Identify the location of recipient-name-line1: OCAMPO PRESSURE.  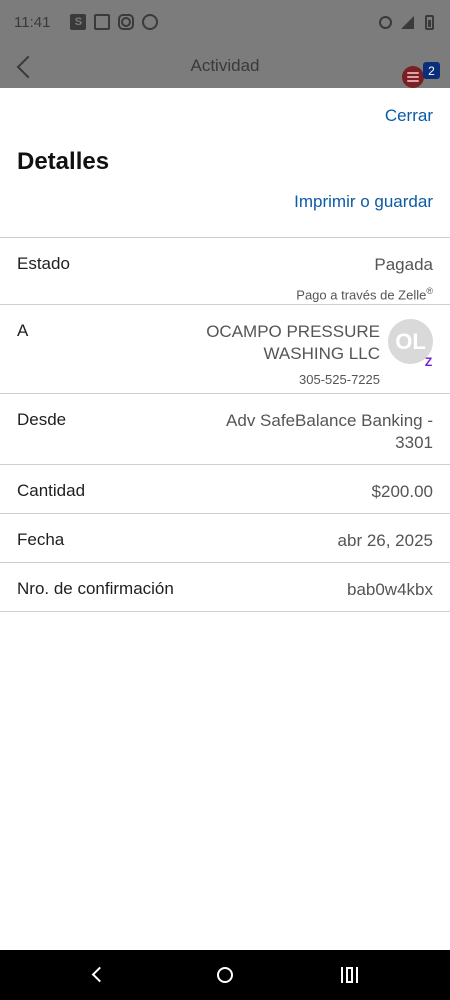
(293, 331).